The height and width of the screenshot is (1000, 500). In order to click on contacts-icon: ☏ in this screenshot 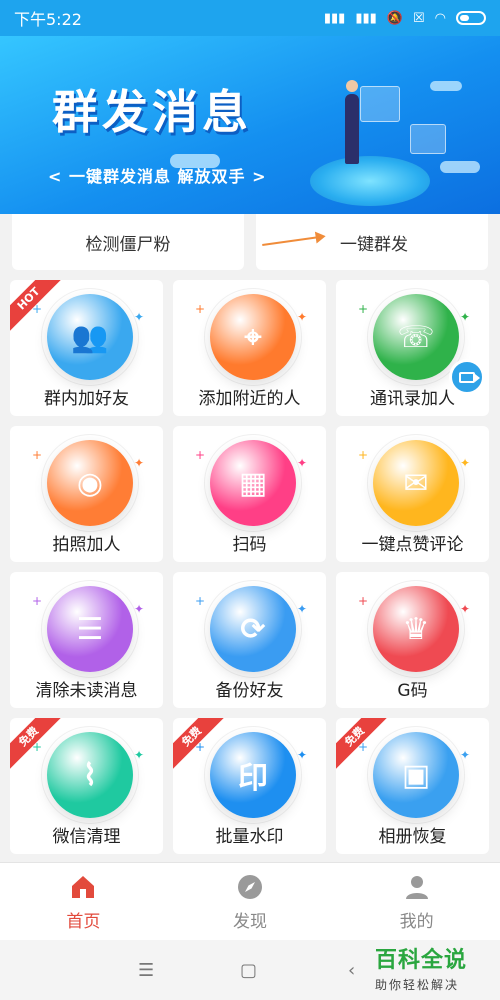, I will do `click(416, 337)`.